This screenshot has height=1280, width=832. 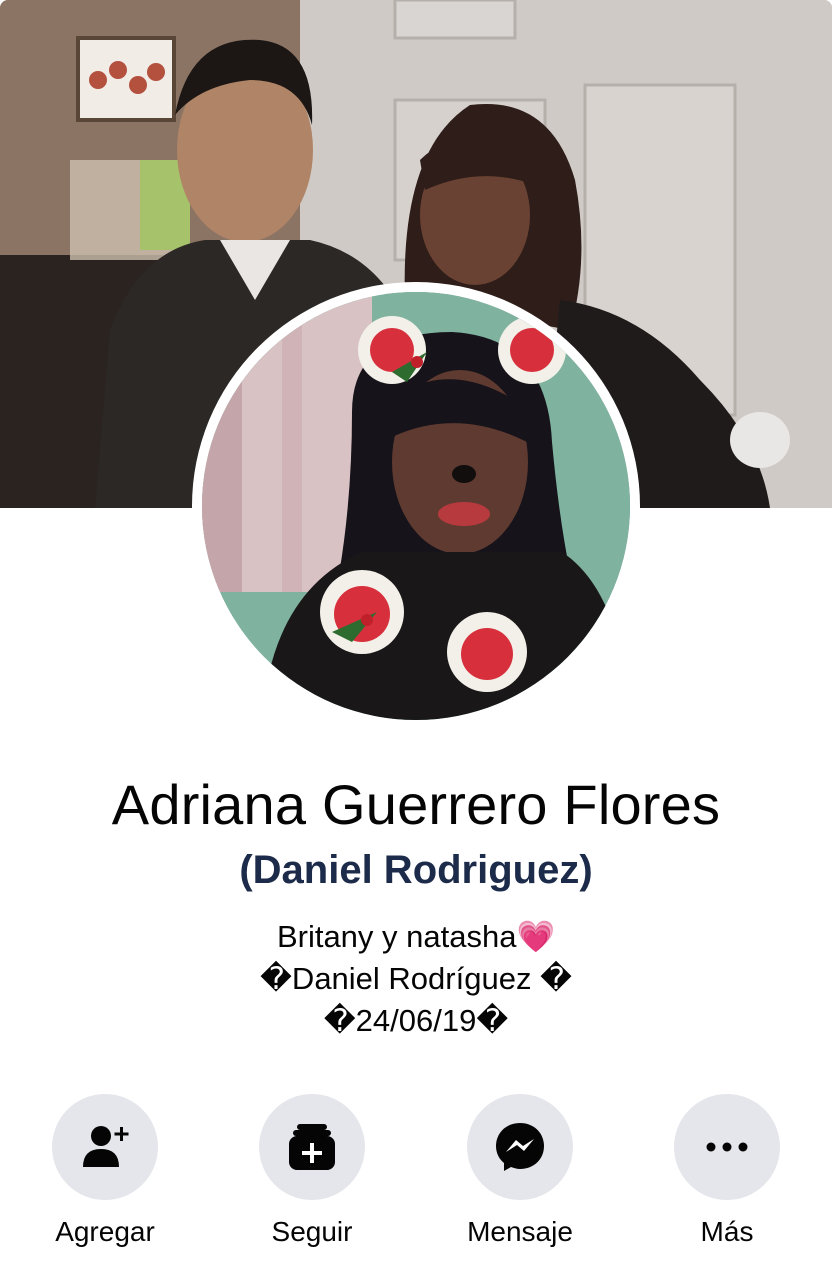 I want to click on message-button-circle, so click(x=520, y=1147).